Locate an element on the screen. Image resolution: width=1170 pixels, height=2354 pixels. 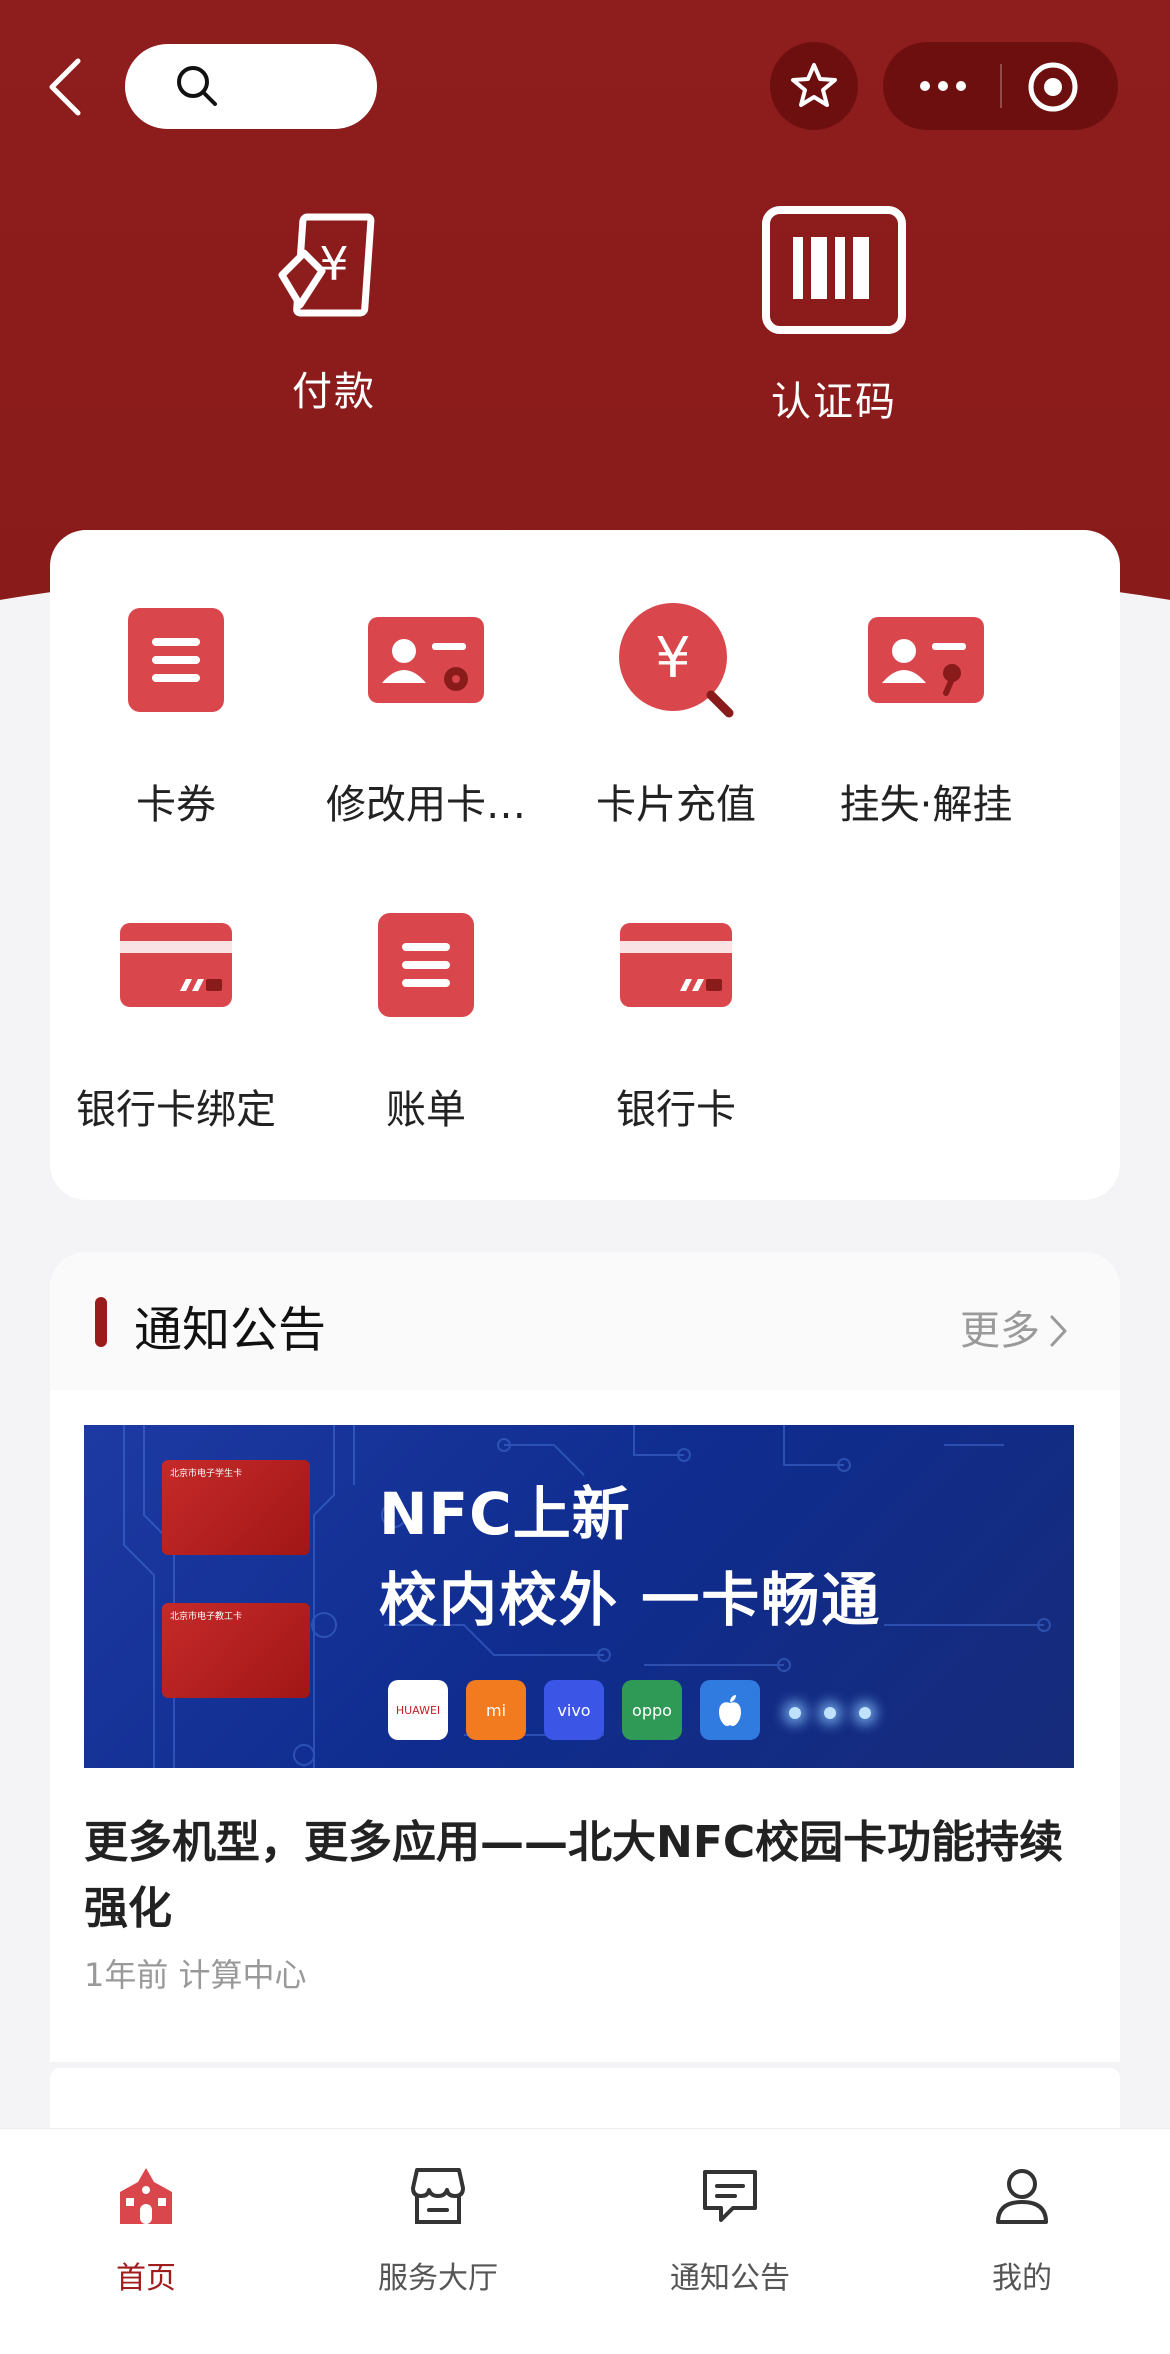
store-icon is located at coordinates (438, 2196).